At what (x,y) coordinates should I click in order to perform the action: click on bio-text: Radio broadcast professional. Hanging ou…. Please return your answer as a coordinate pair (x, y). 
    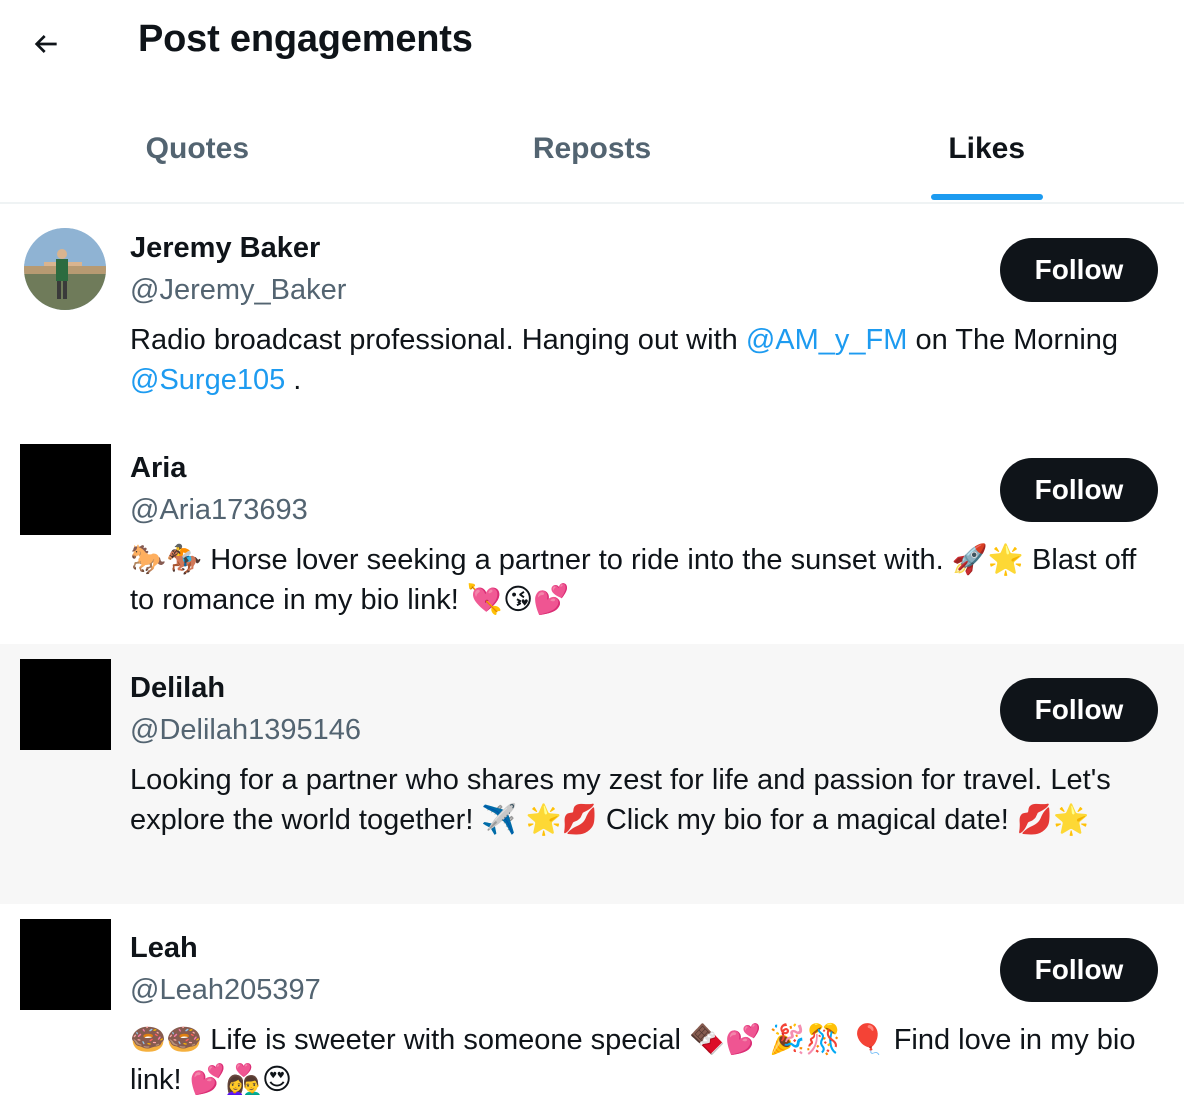
    Looking at the image, I should click on (438, 340).